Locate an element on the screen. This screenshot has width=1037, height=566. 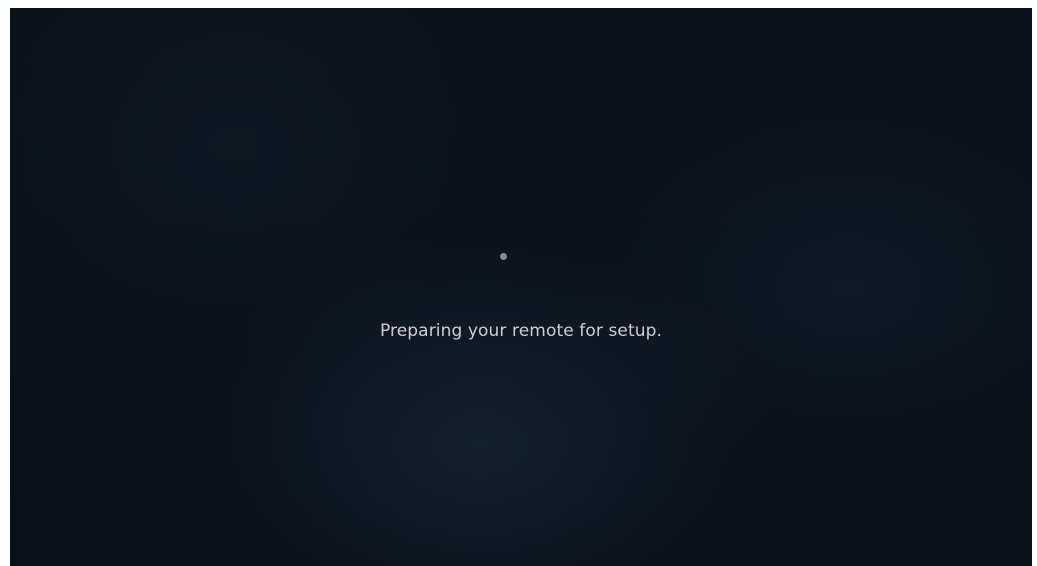
status-message: Preparing your remote for setup. is located at coordinates (521, 331).